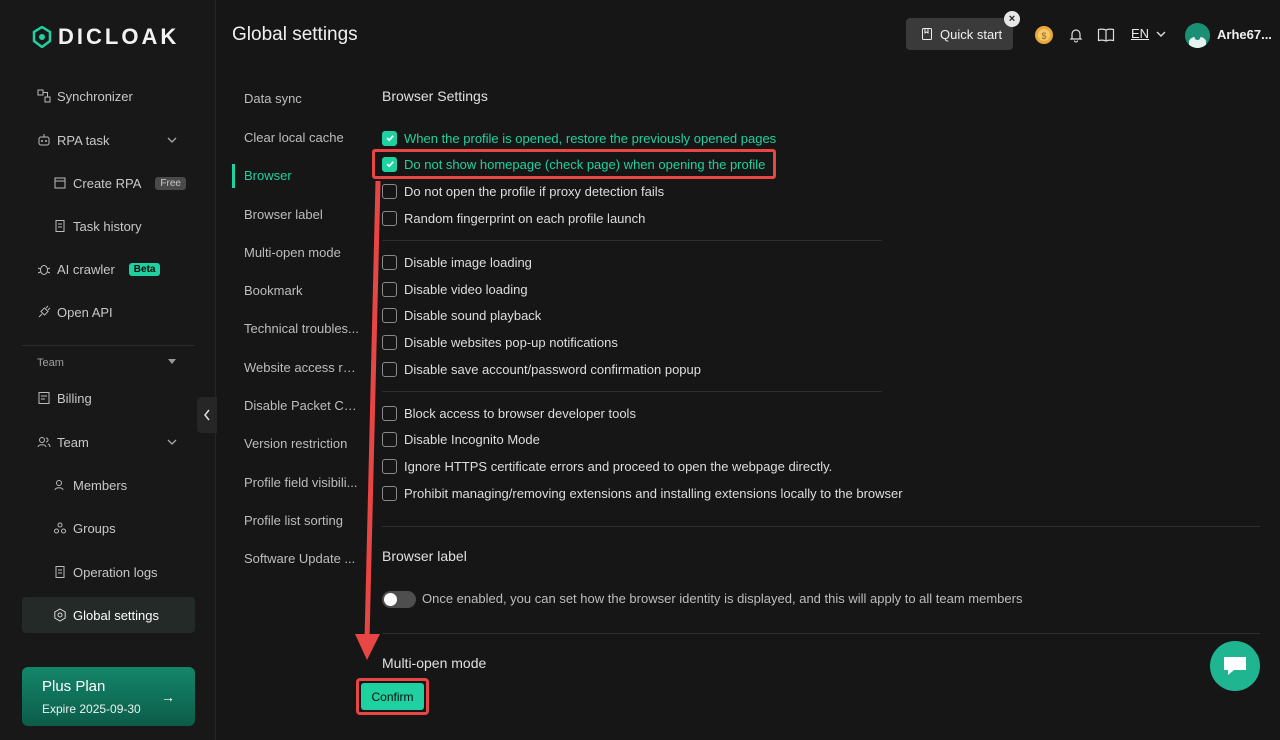 The height and width of the screenshot is (740, 1280). I want to click on collapse-sidebar-button, so click(207, 415).